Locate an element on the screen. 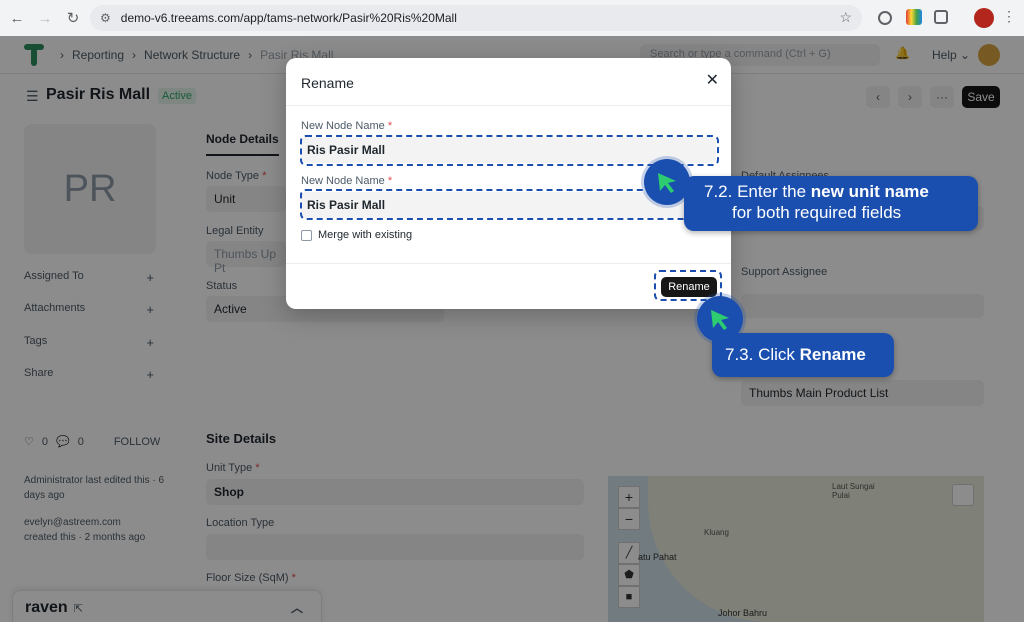  step-7-3-bold: Rename is located at coordinates (832, 354).